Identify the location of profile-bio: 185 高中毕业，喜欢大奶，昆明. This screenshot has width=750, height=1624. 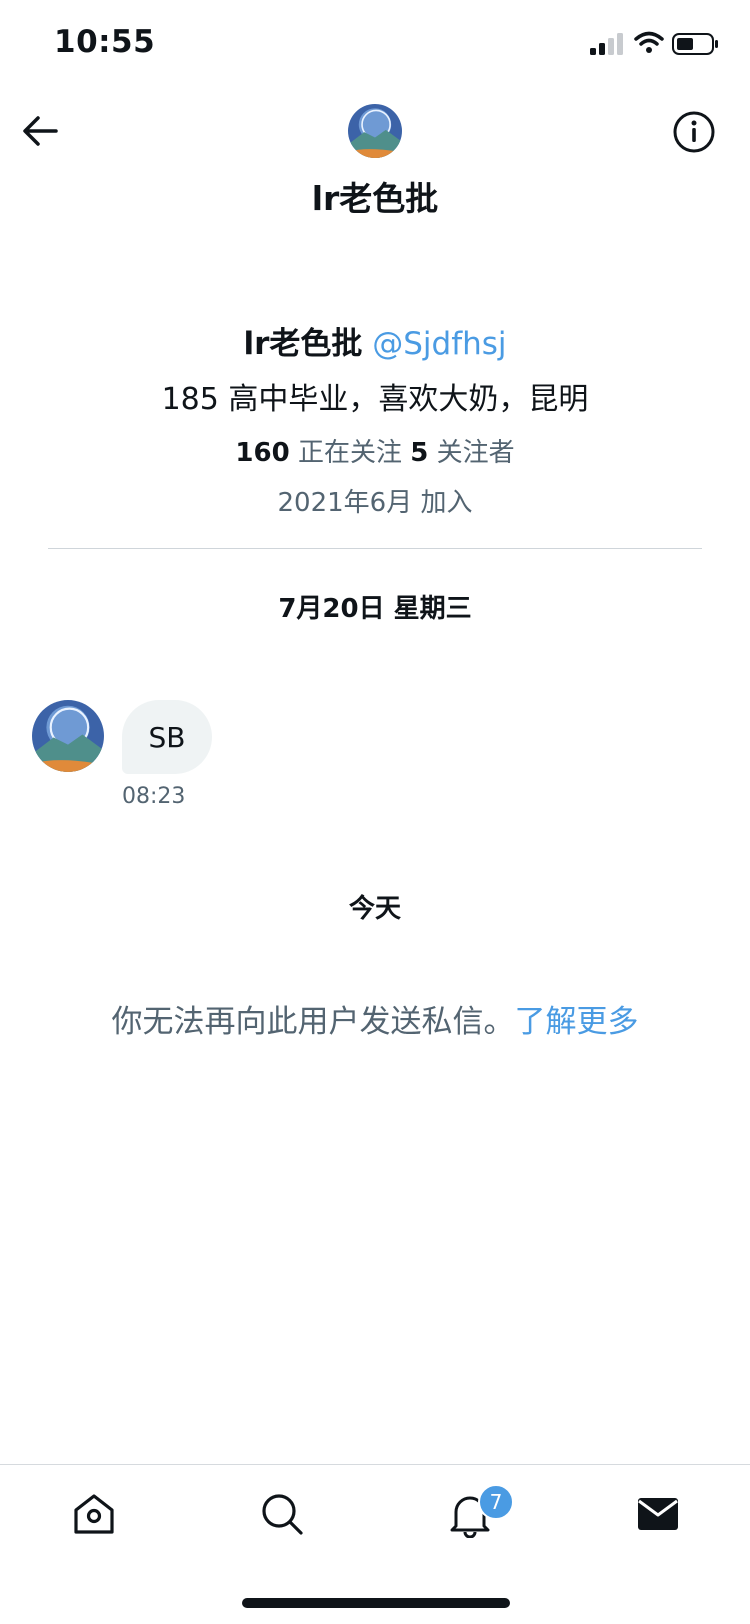
(375, 399).